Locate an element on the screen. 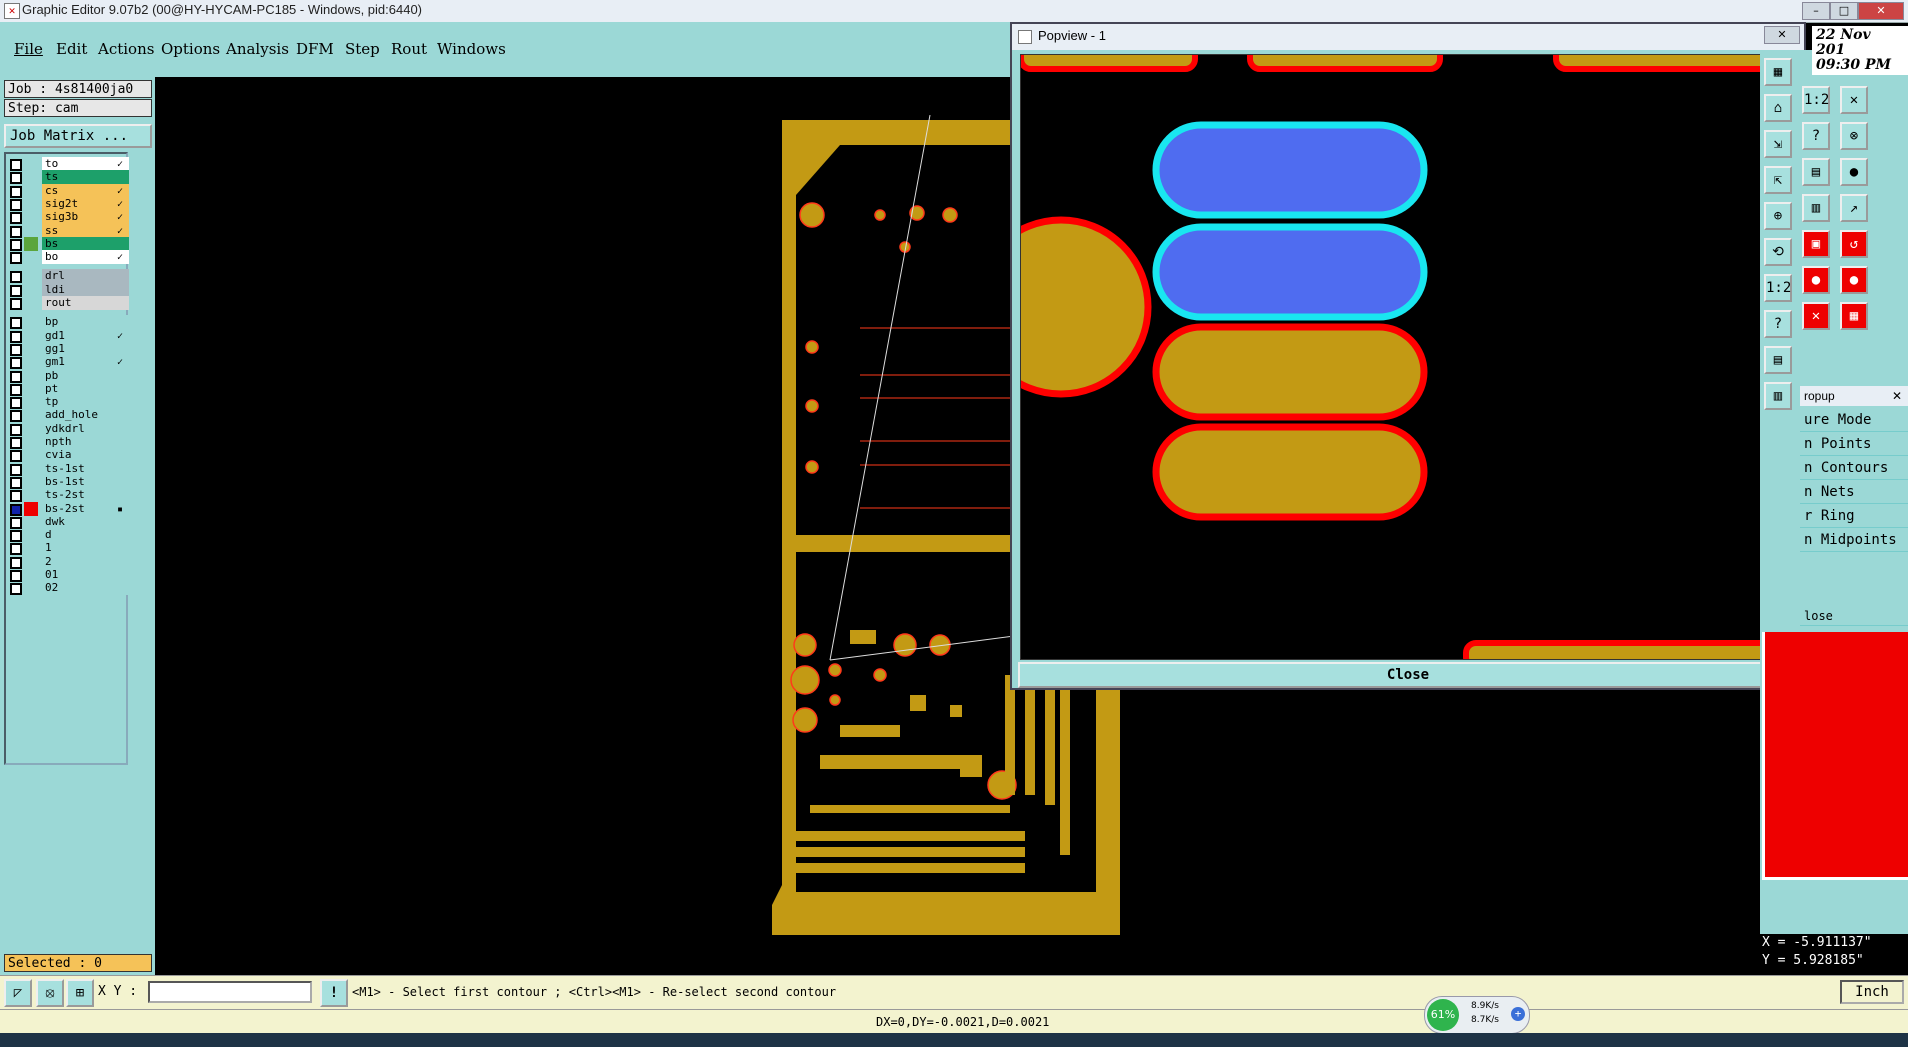  network-monitor: 61% 8.9K/s 8.7K/s + is located at coordinates (1477, 1015).